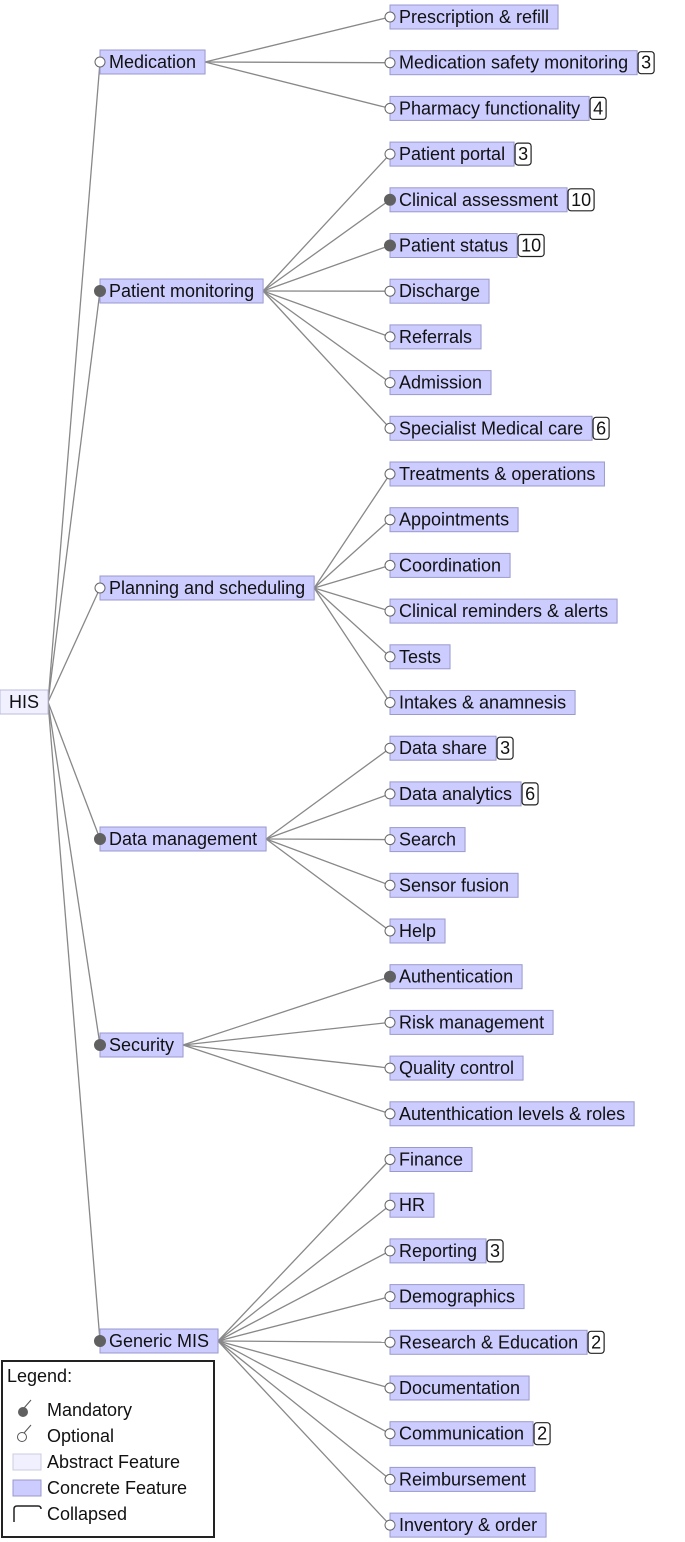 Image resolution: width=685 pixels, height=1542 pixels. I want to click on feature-label: Sensor fusion, so click(454, 885).